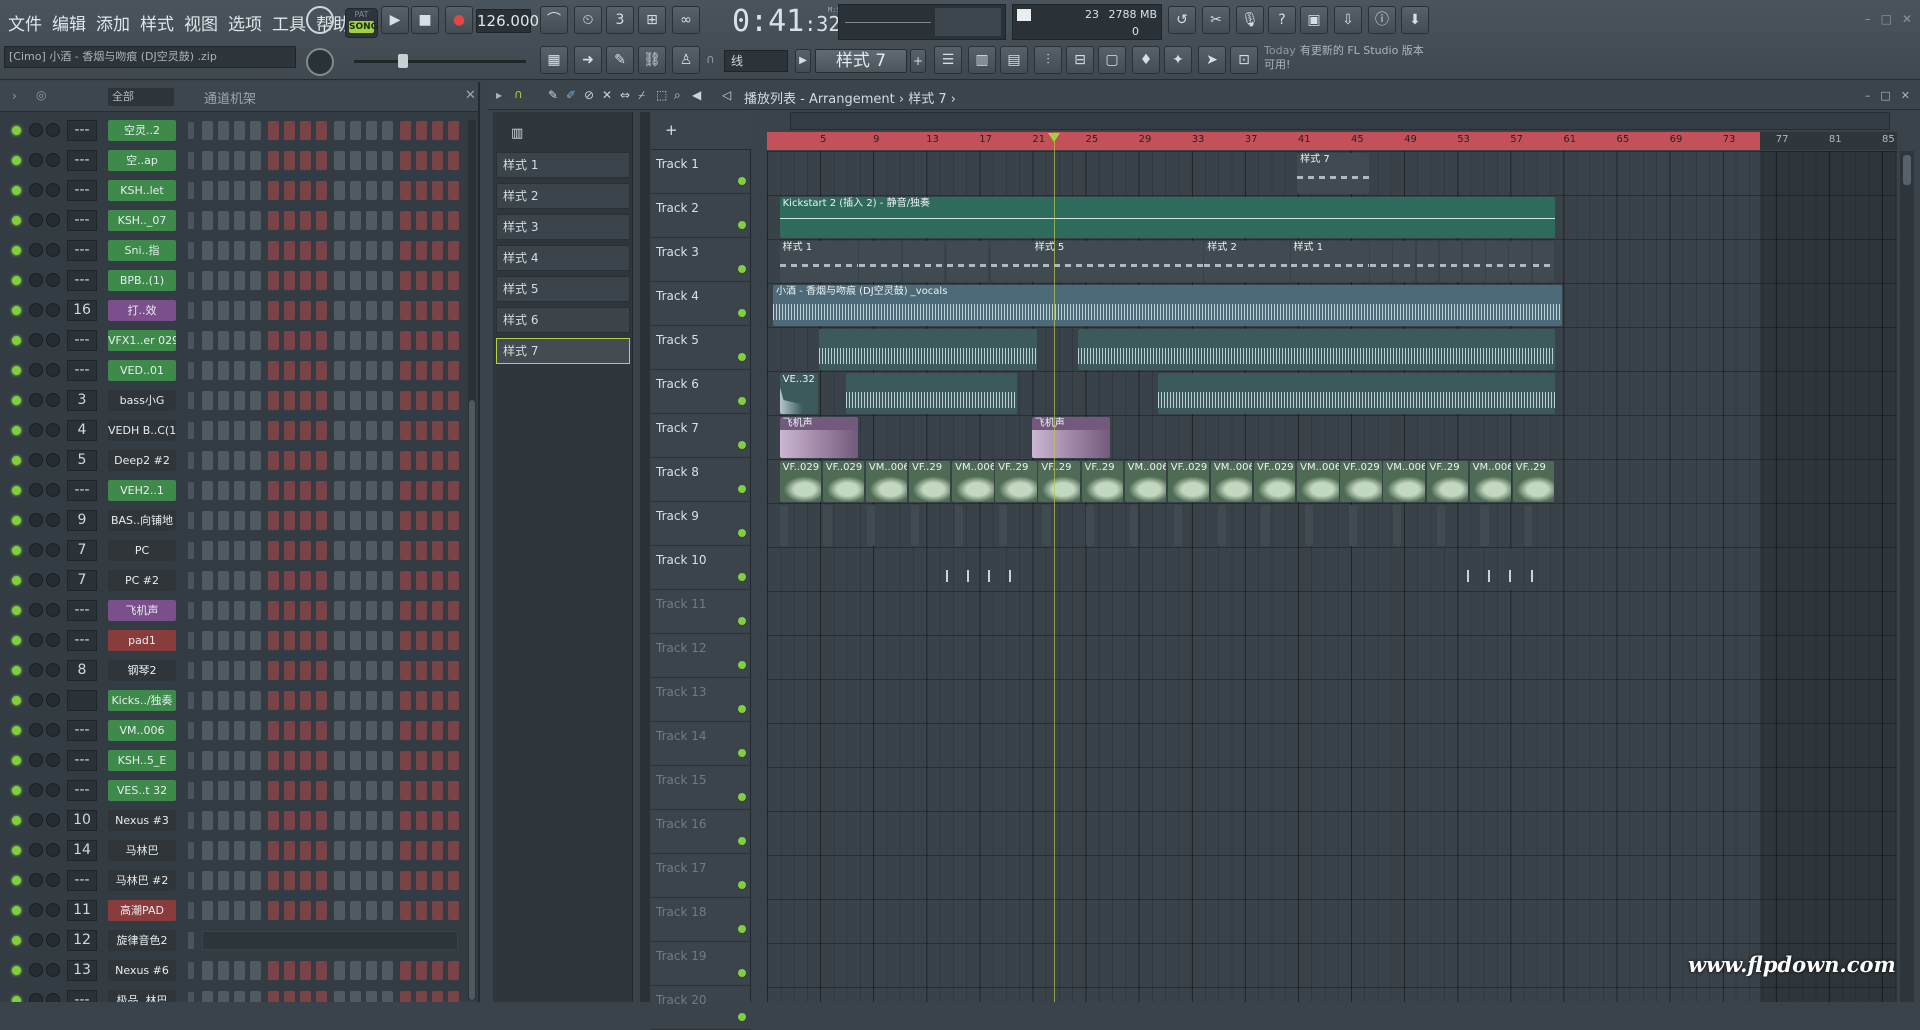 The height and width of the screenshot is (1030, 1920). Describe the element at coordinates (1048, 60) in the screenshot. I see `mixer-button: ⫶` at that location.